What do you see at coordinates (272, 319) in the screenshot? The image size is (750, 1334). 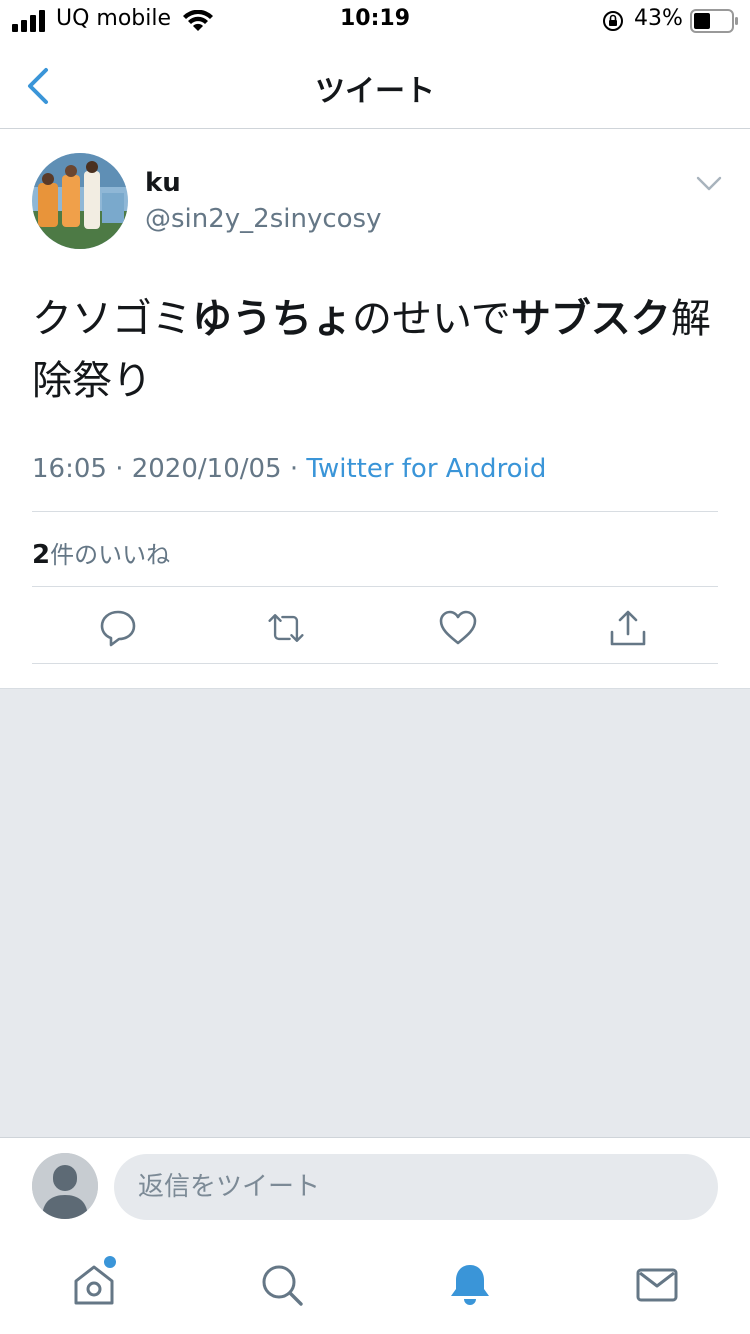 I see `tweet-text-seg-2: ゆうちょ` at bounding box center [272, 319].